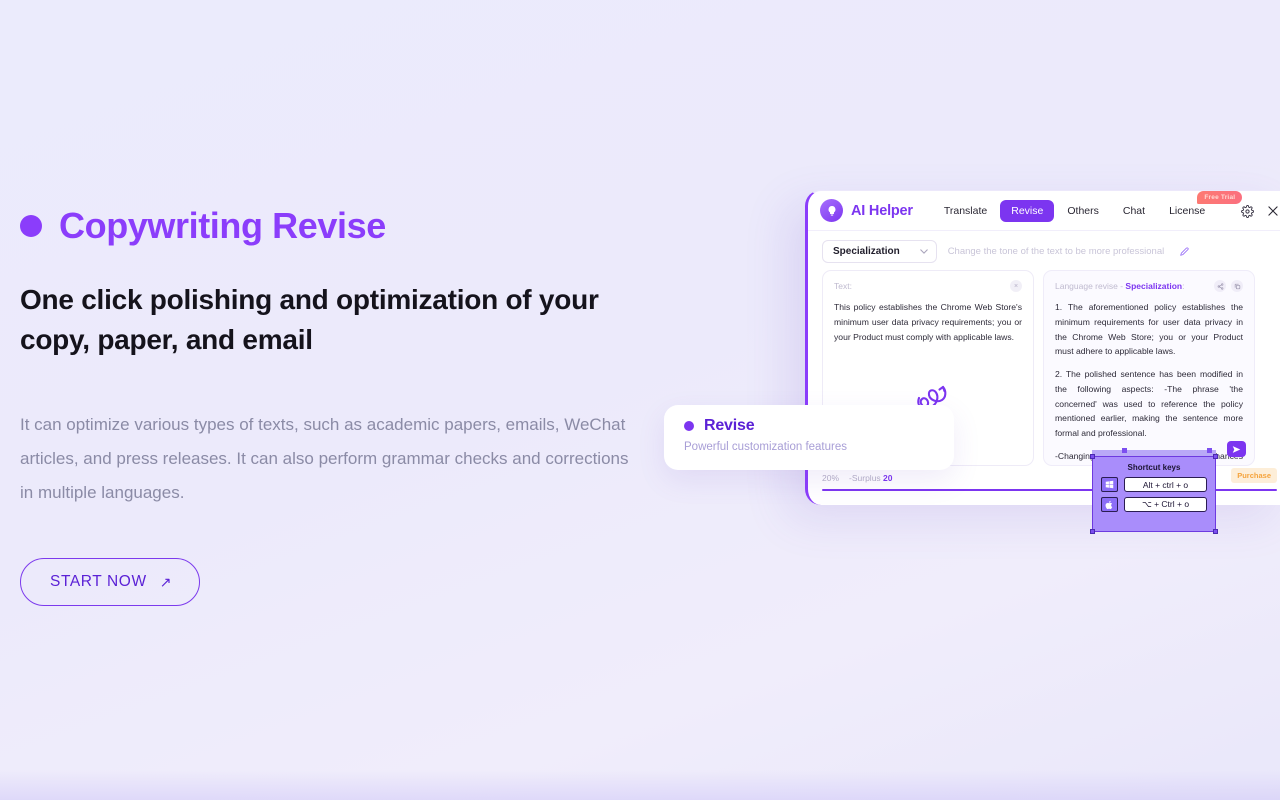  Describe the element at coordinates (765, 447) in the screenshot. I see `revise-card-subtitle: Powerful customization features` at that location.